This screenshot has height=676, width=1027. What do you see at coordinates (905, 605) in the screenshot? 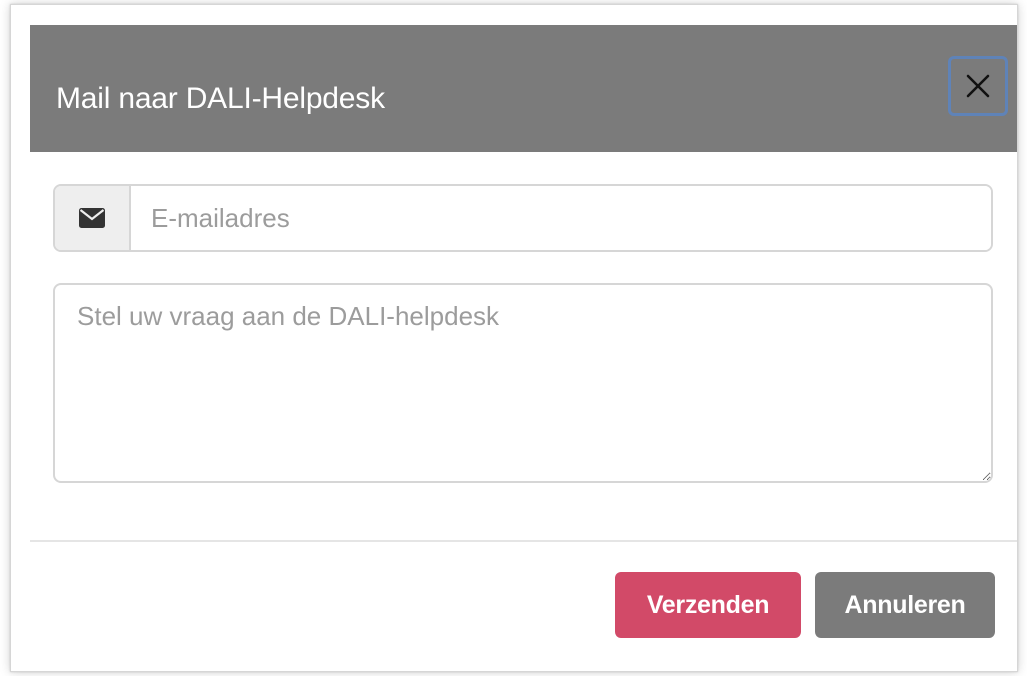
I see `cancel-button: Annuleren` at bounding box center [905, 605].